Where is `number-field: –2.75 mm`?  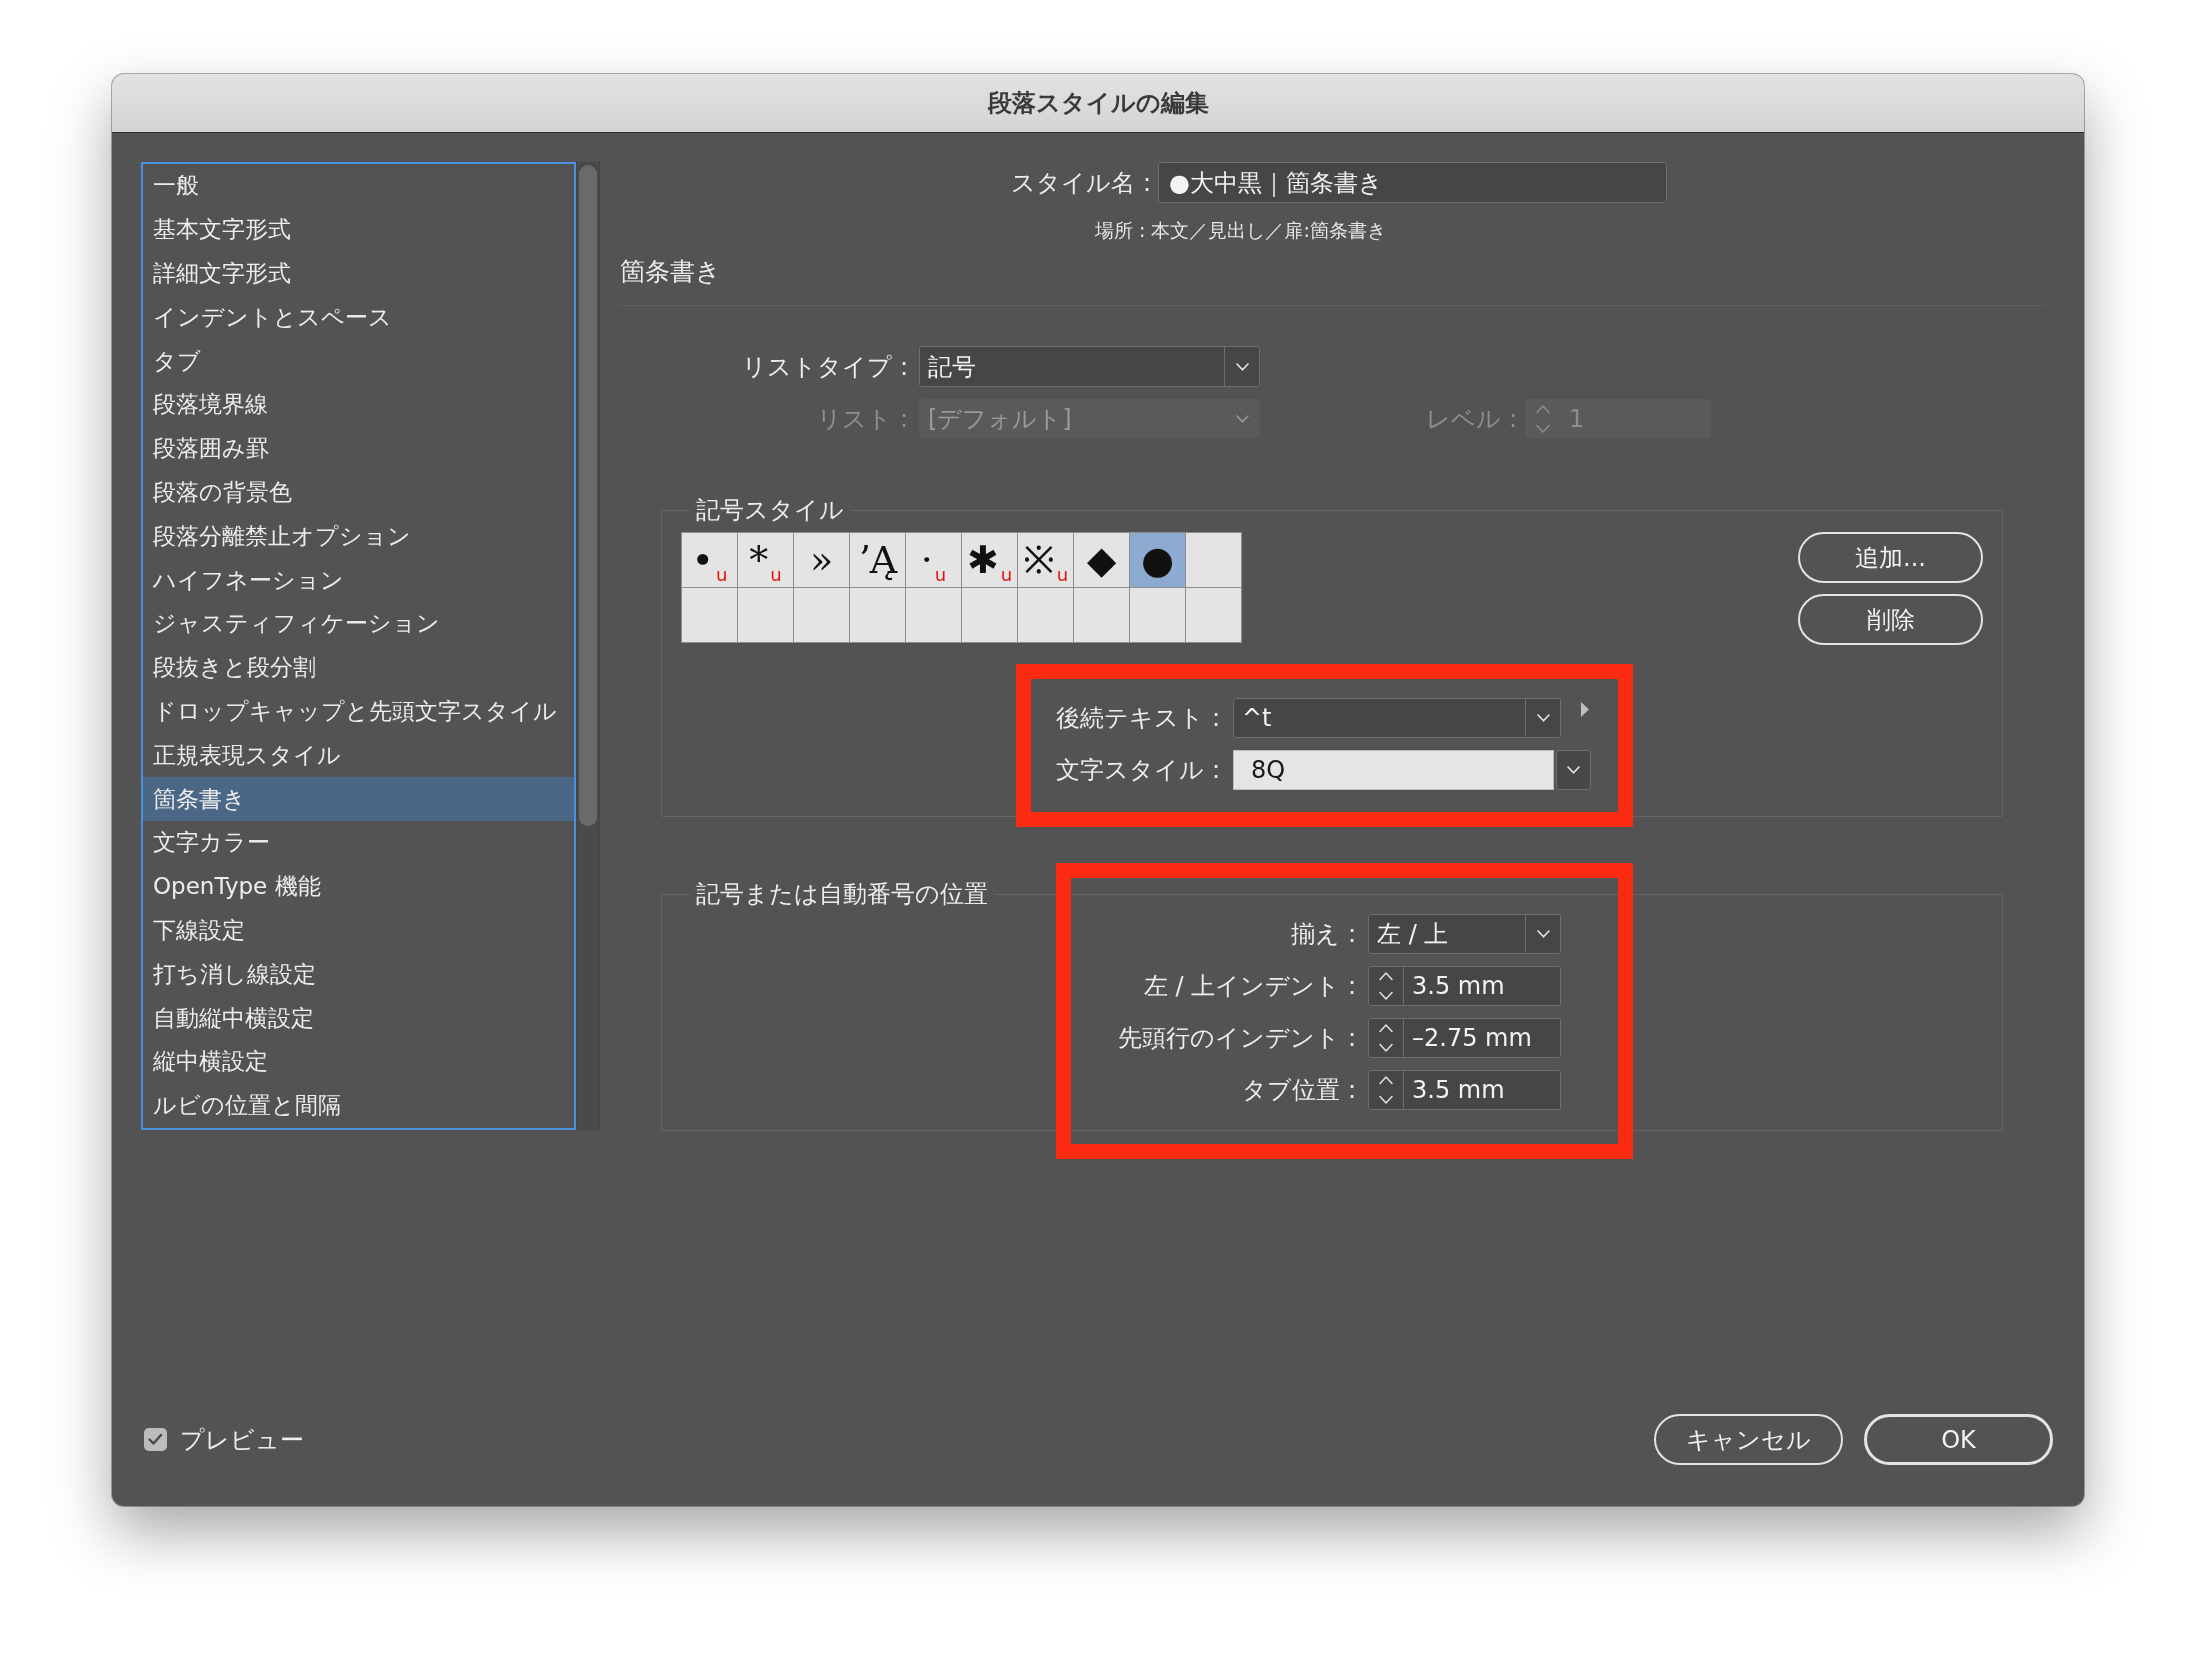
number-field: –2.75 mm is located at coordinates (1464, 1038).